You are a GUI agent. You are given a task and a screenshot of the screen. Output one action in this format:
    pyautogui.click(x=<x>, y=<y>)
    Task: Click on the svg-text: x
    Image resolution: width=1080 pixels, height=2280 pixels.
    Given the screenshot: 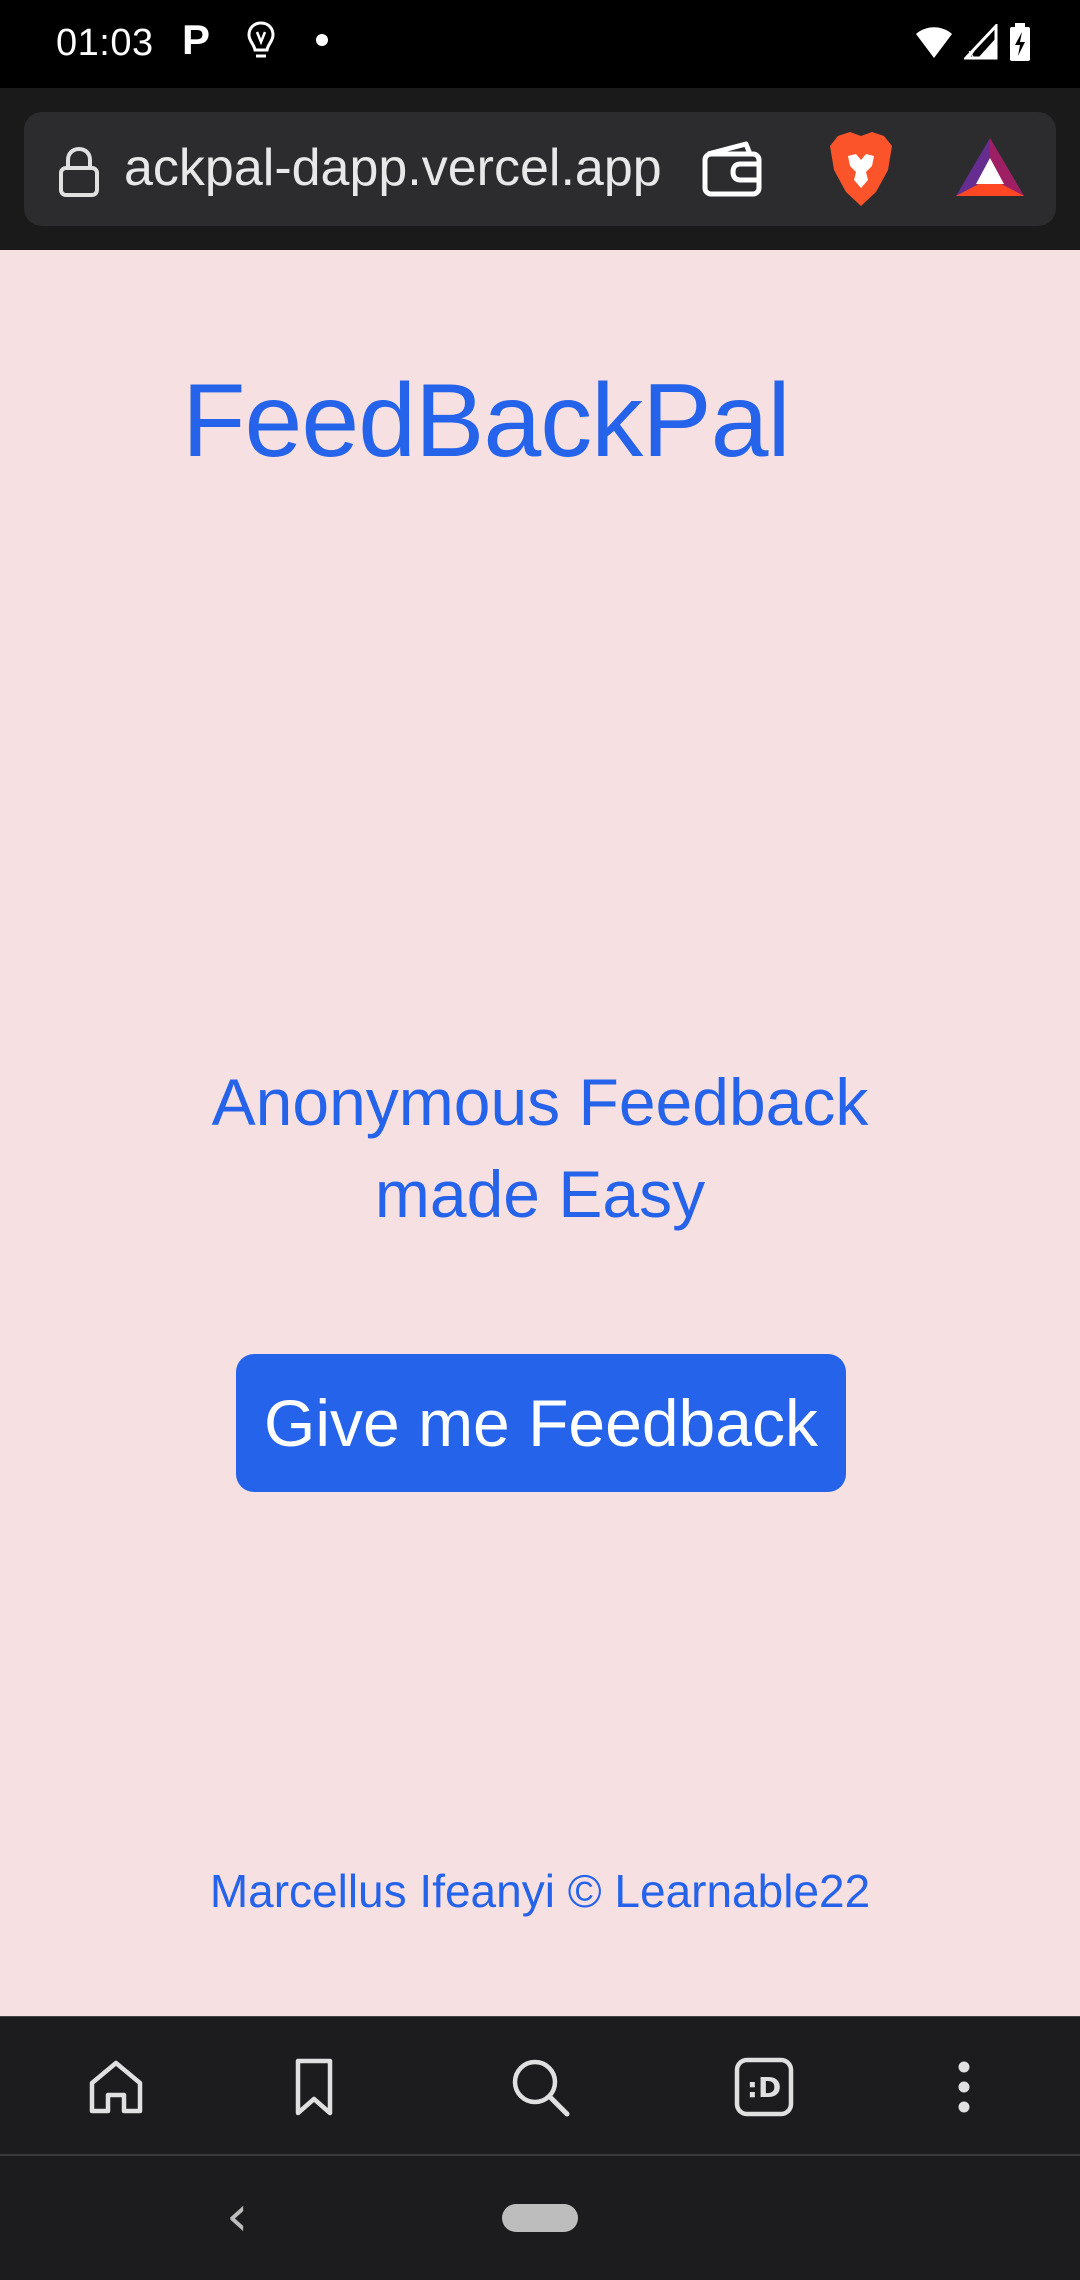 What is the action you would take?
    pyautogui.click(x=971, y=53)
    